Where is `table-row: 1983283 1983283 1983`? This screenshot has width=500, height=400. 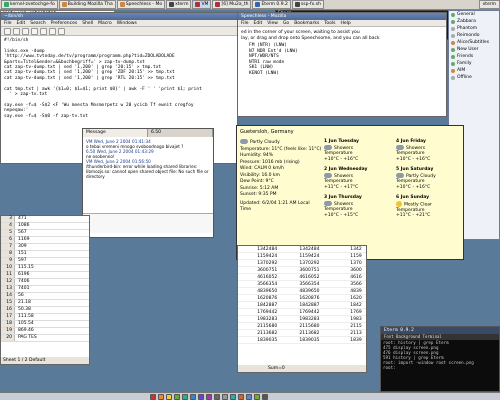
table-row: 1983283 1983283 1983 is located at coordinates (302, 319).